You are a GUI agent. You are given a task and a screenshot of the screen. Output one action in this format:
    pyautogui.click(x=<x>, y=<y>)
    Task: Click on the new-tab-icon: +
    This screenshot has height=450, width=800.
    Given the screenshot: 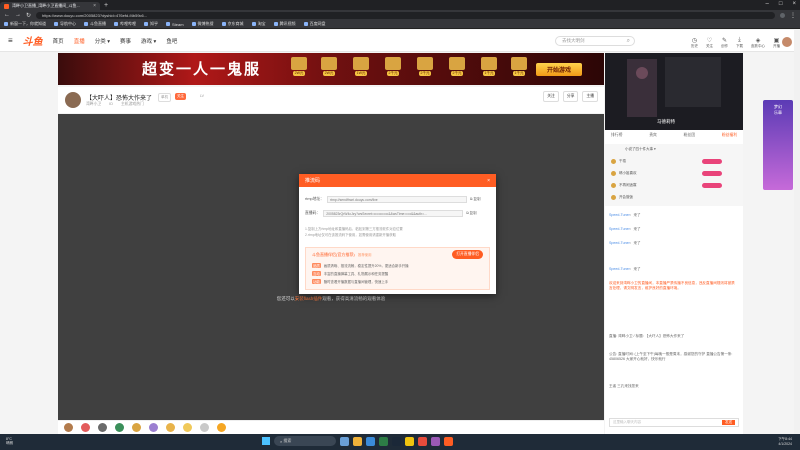 What is the action you would take?
    pyautogui.click(x=106, y=5)
    